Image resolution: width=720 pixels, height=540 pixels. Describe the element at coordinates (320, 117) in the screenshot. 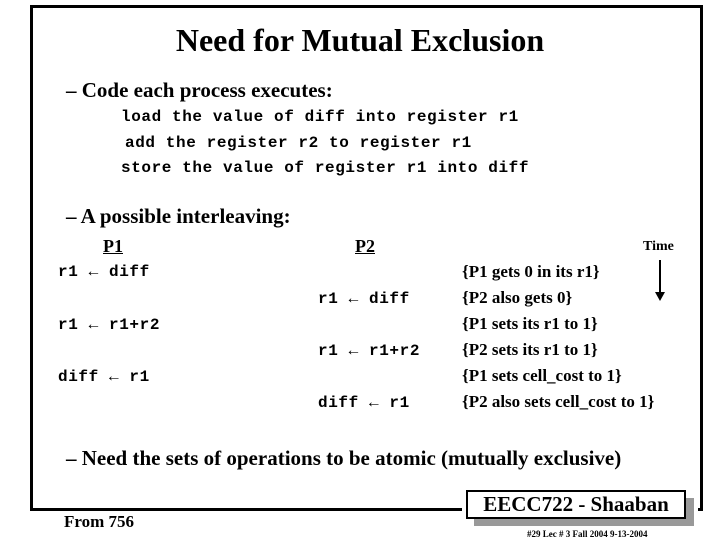

I see `code-line: load the value of diff into register r1` at that location.